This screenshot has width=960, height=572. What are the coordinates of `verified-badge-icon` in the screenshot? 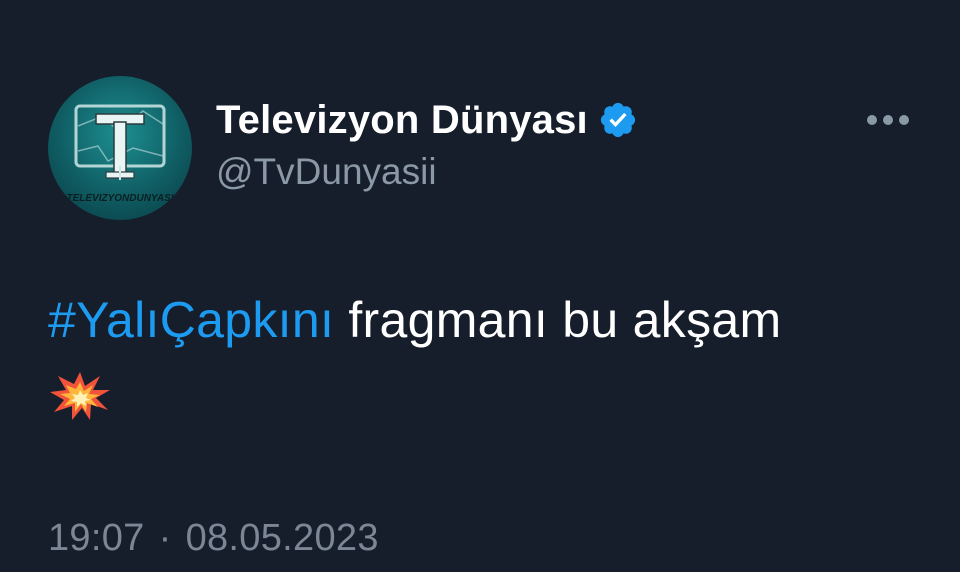 It's located at (618, 120).